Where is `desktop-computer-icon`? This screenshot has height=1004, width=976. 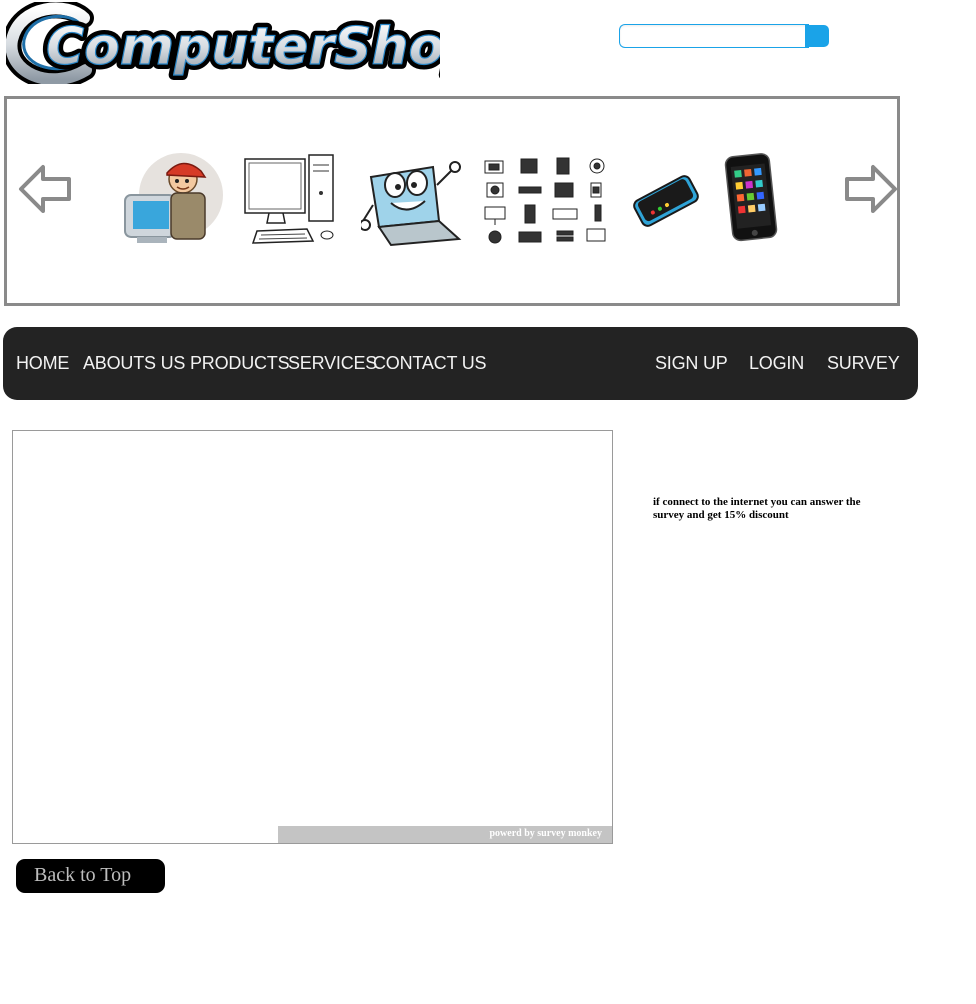
desktop-computer-icon is located at coordinates (291, 201).